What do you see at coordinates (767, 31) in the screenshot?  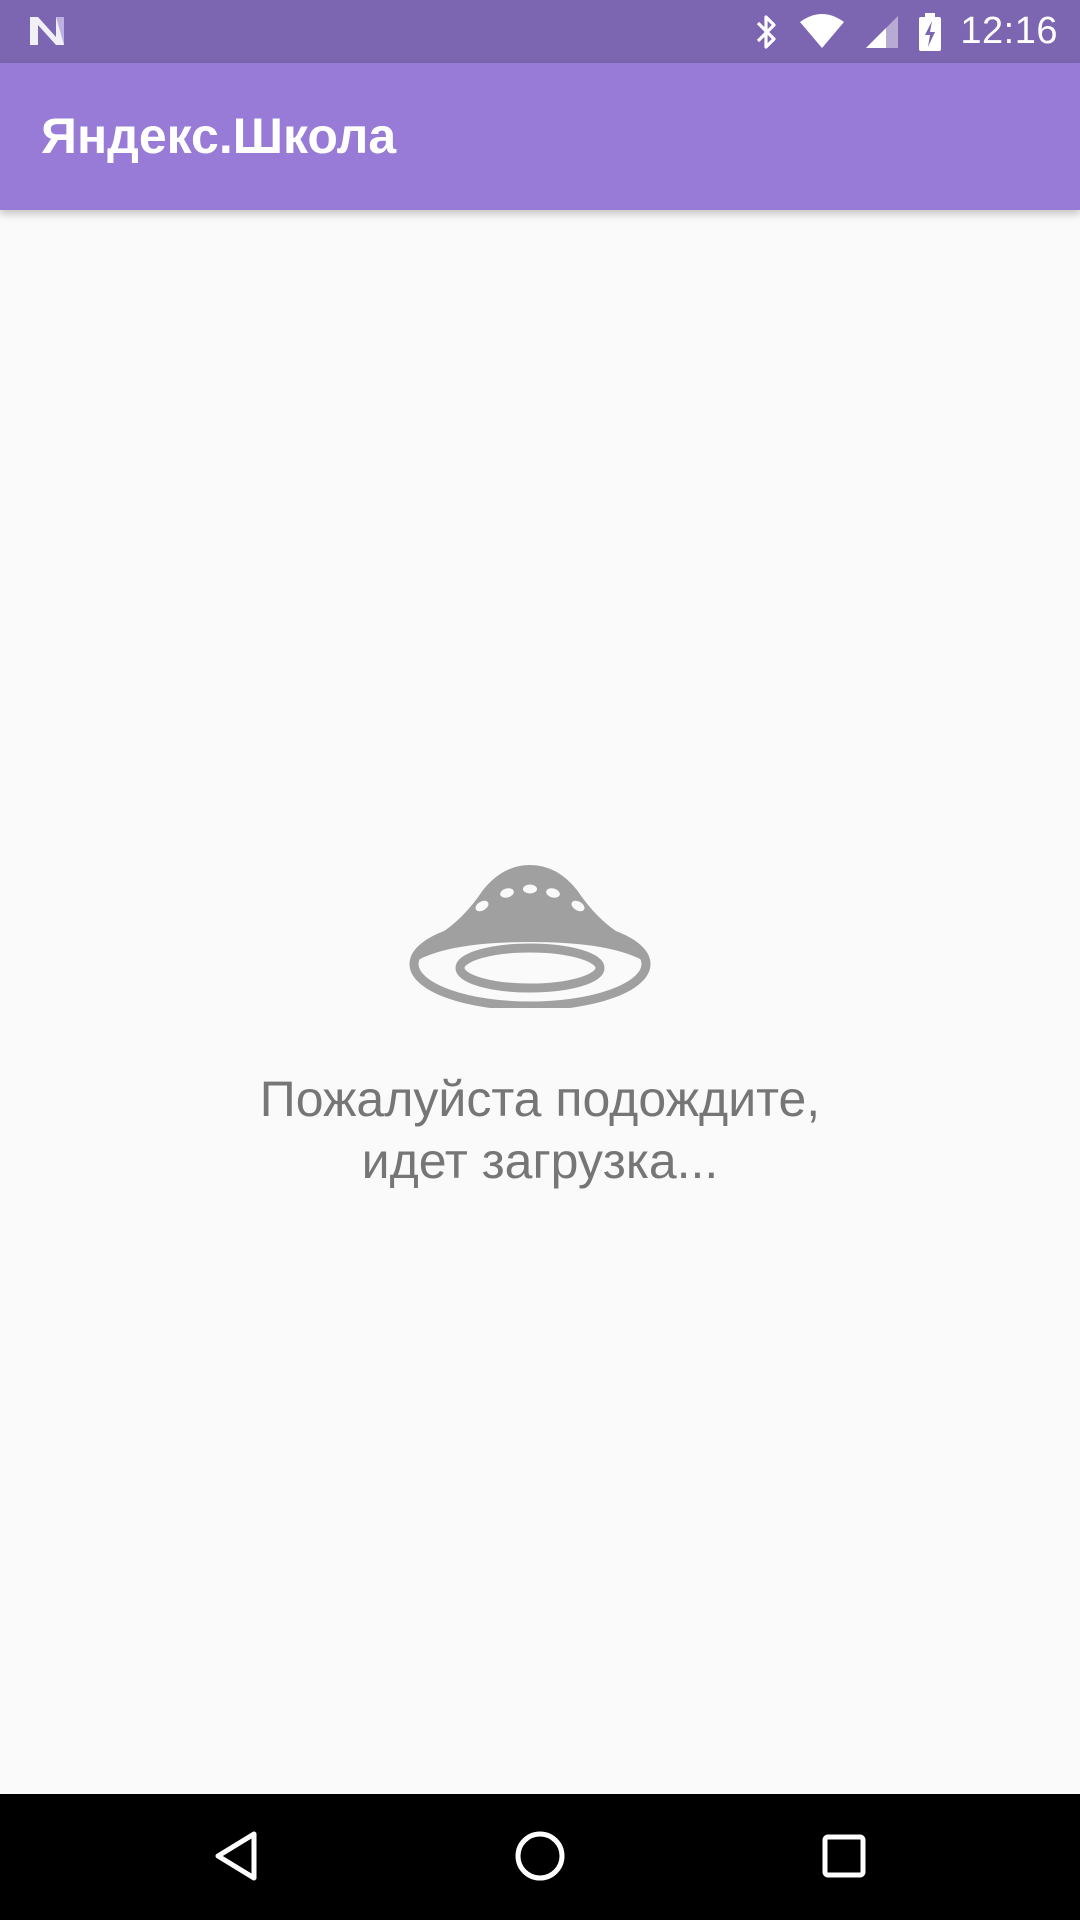 I see `bluetooth-icon` at bounding box center [767, 31].